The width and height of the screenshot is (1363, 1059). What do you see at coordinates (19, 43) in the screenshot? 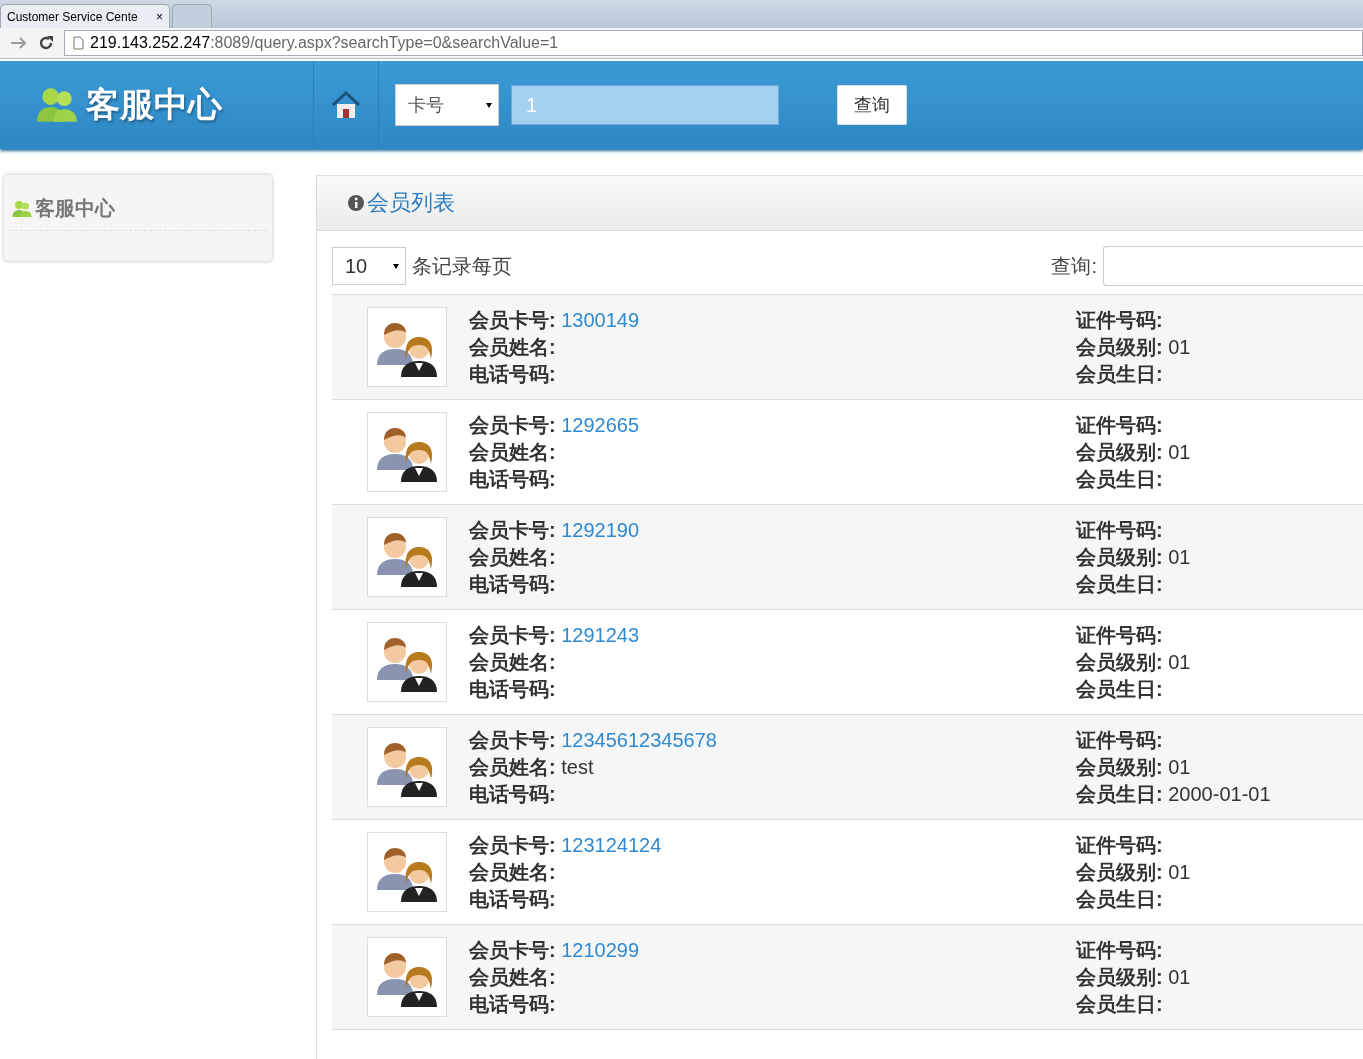
I see `forward-icon` at bounding box center [19, 43].